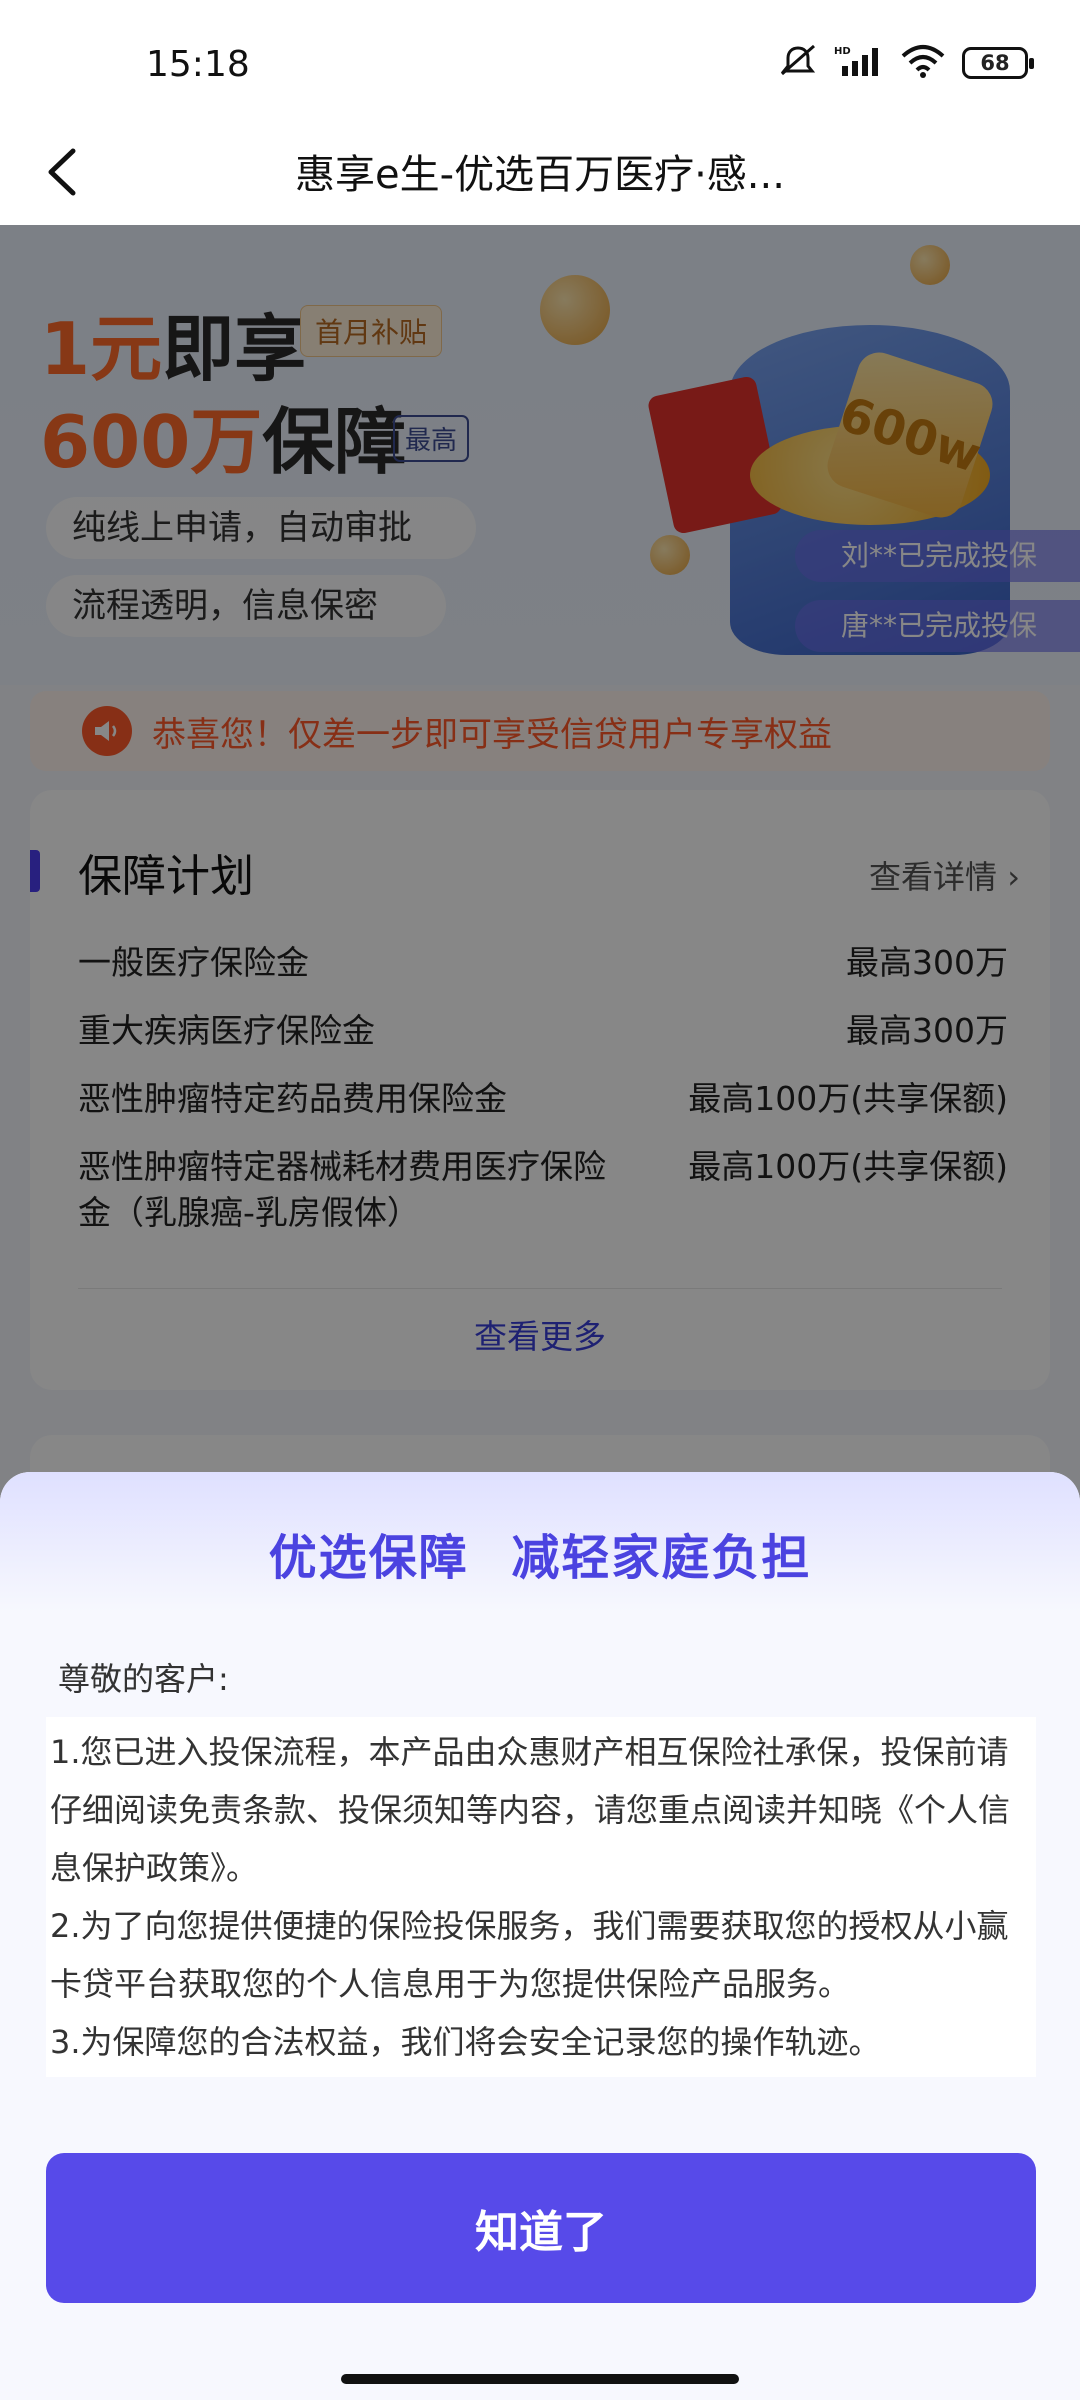 This screenshot has height=2400, width=1080. What do you see at coordinates (540, 2379) in the screenshot?
I see `home-indicator` at bounding box center [540, 2379].